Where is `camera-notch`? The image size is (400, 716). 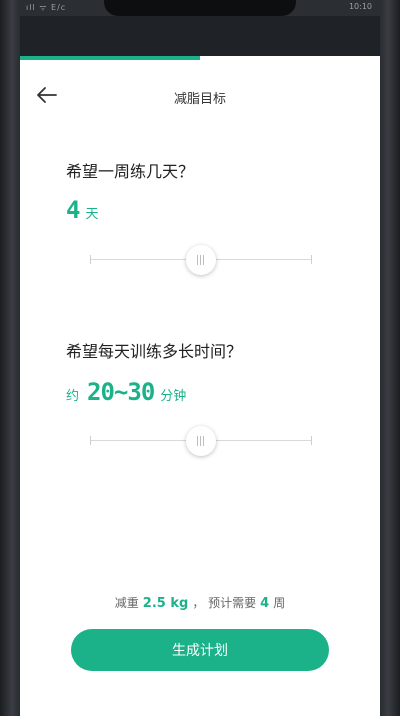
camera-notch is located at coordinates (200, 8).